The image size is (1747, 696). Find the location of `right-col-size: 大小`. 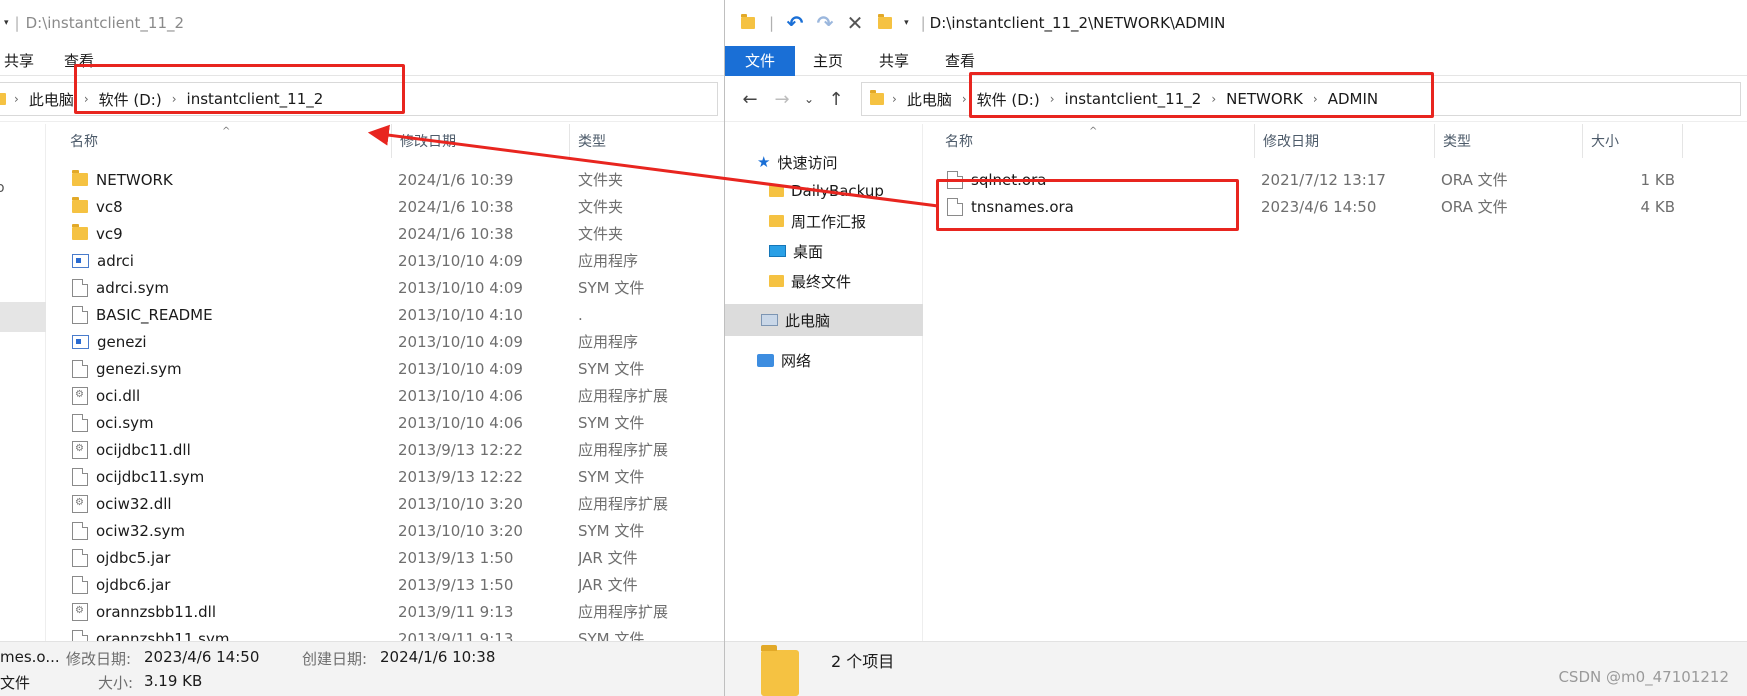

right-col-size: 大小 is located at coordinates (1633, 141).